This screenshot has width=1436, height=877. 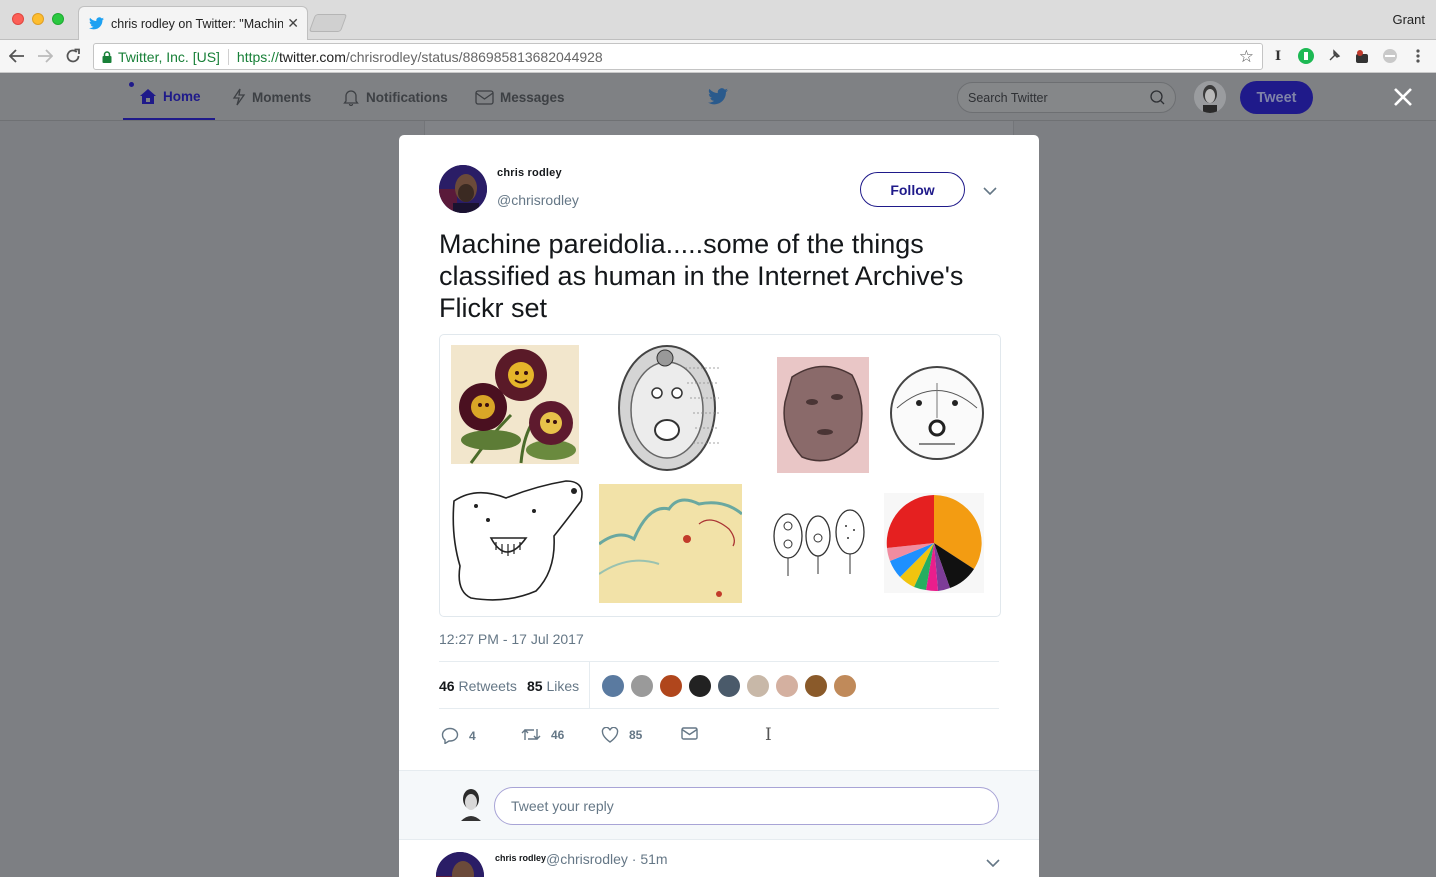 What do you see at coordinates (460, 864) in the screenshot?
I see `reply-author-avatar` at bounding box center [460, 864].